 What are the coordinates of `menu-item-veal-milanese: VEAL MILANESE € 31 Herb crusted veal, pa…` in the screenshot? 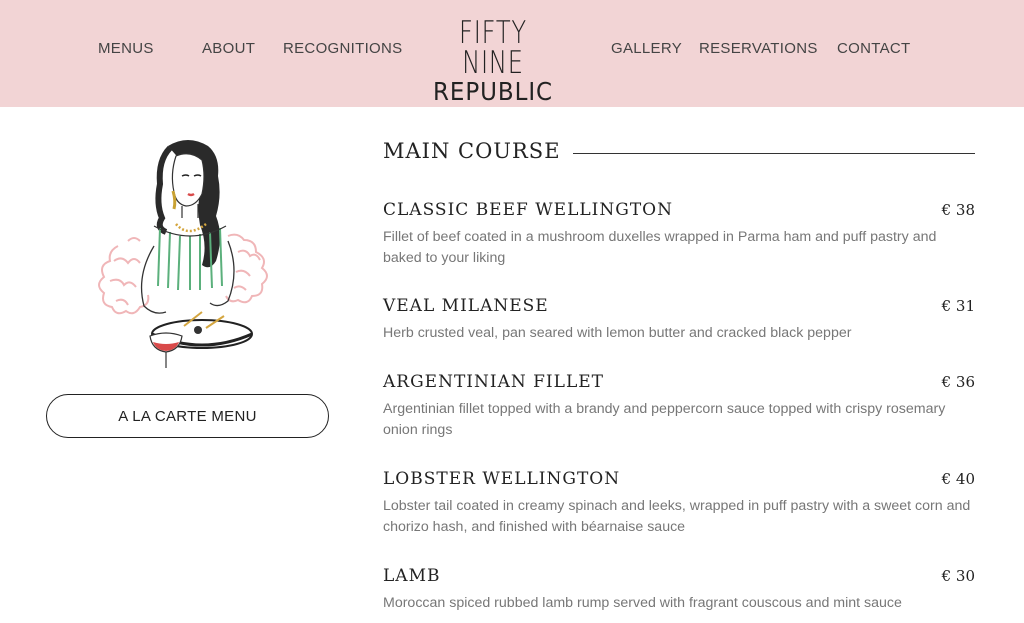 It's located at (679, 319).